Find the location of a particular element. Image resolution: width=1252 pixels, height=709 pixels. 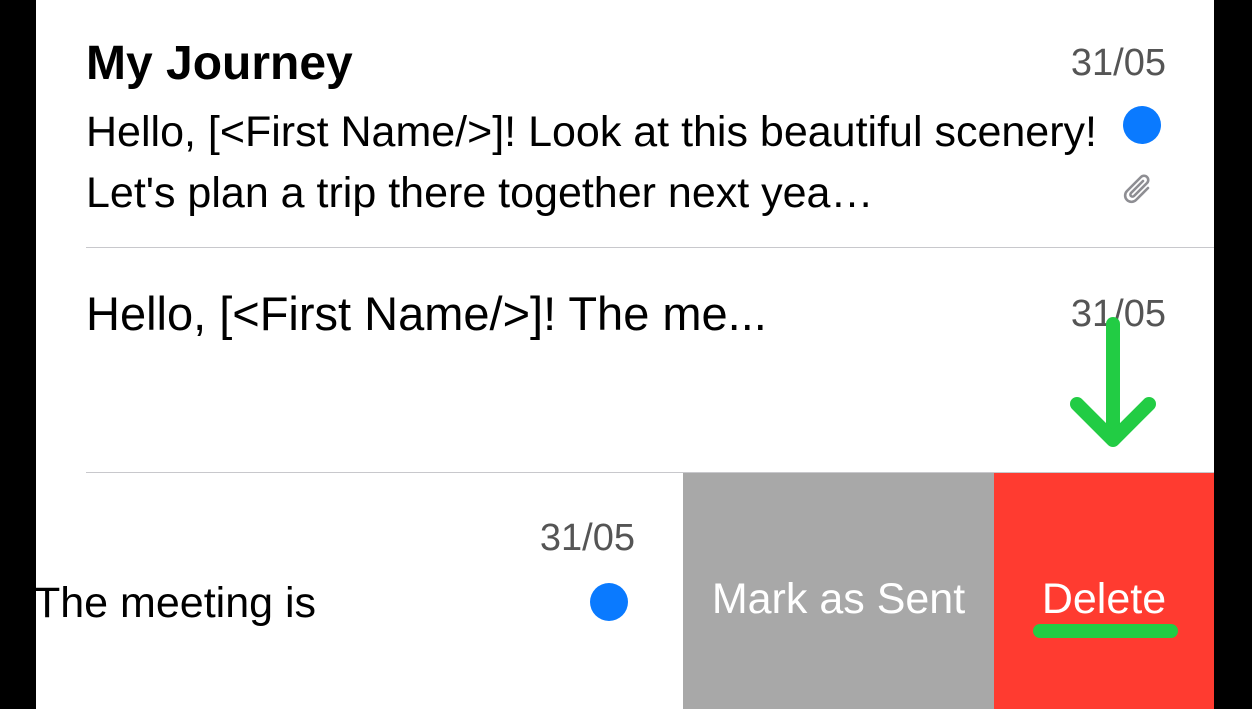

delete-label: Delete is located at coordinates (1104, 598).